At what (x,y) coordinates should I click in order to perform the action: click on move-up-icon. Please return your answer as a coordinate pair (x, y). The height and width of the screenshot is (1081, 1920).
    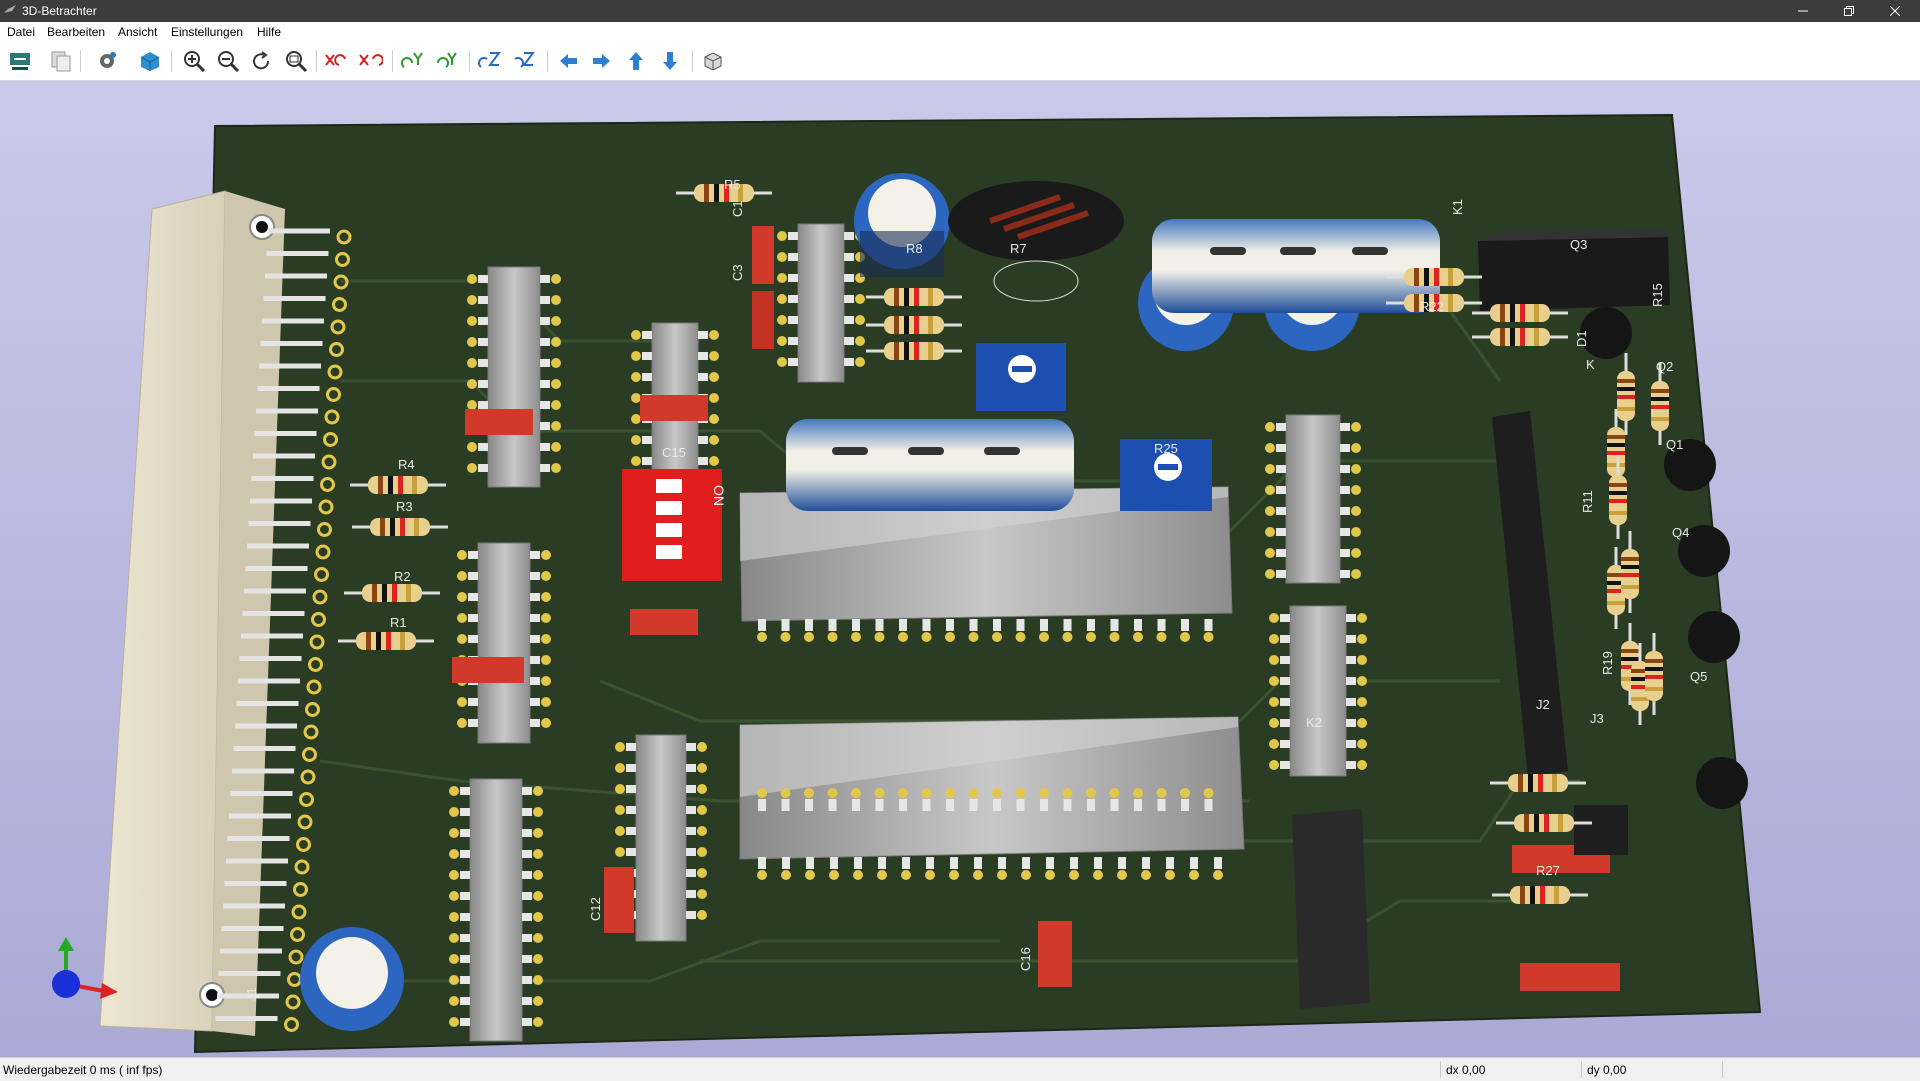
    Looking at the image, I should click on (636, 61).